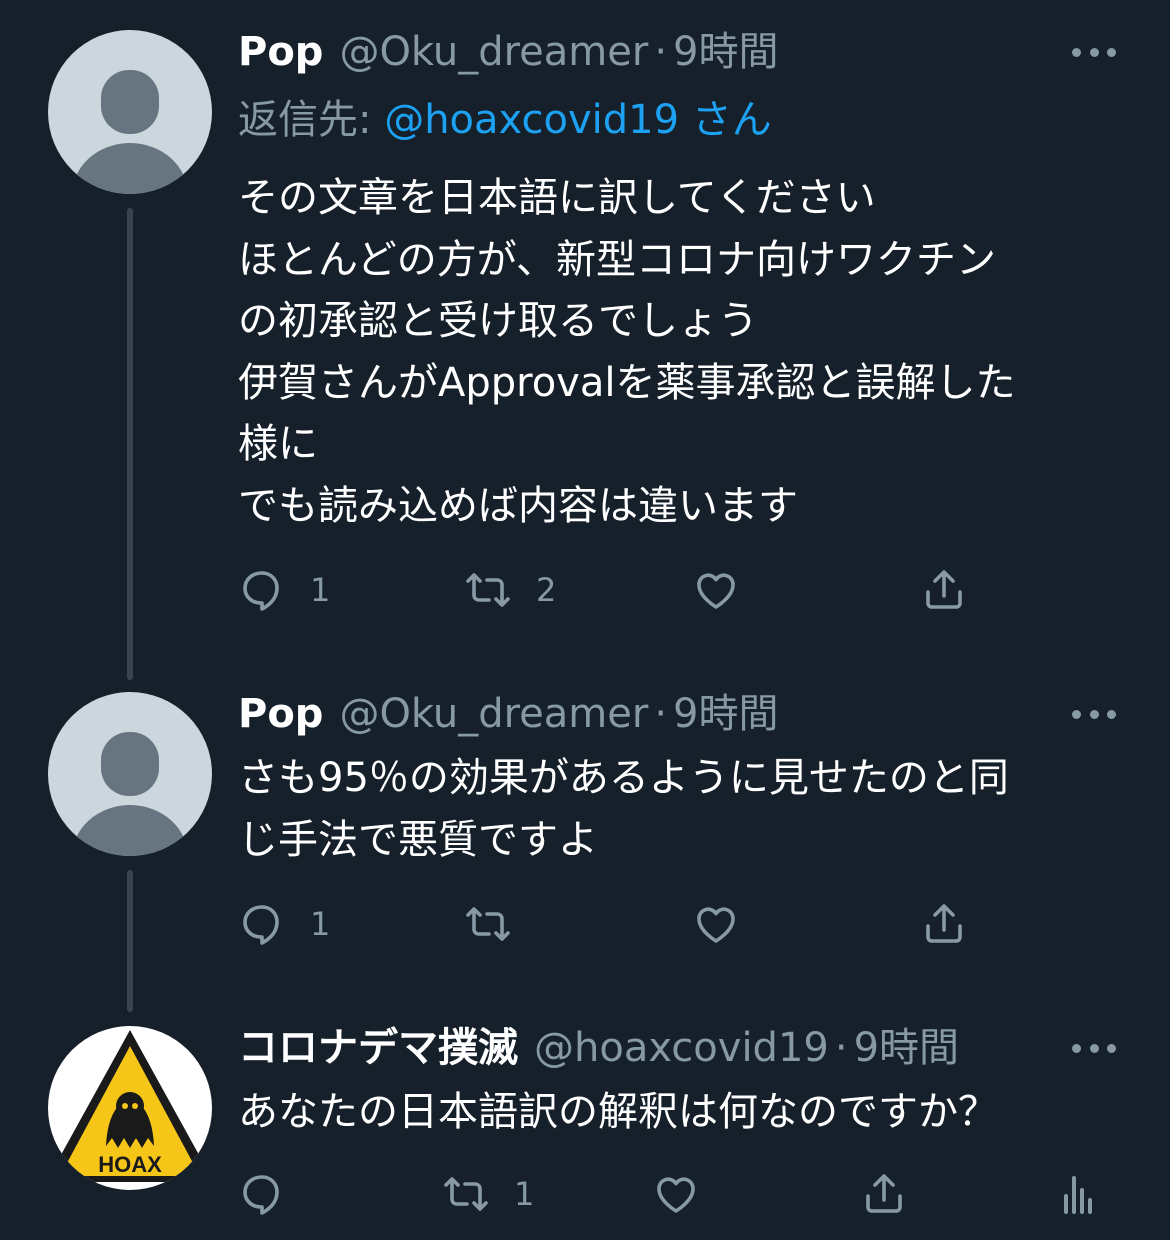 The image size is (1170, 1240). I want to click on tweet-text: あなたの日本語訳の解釈は何なのですか？, so click(618, 1112).